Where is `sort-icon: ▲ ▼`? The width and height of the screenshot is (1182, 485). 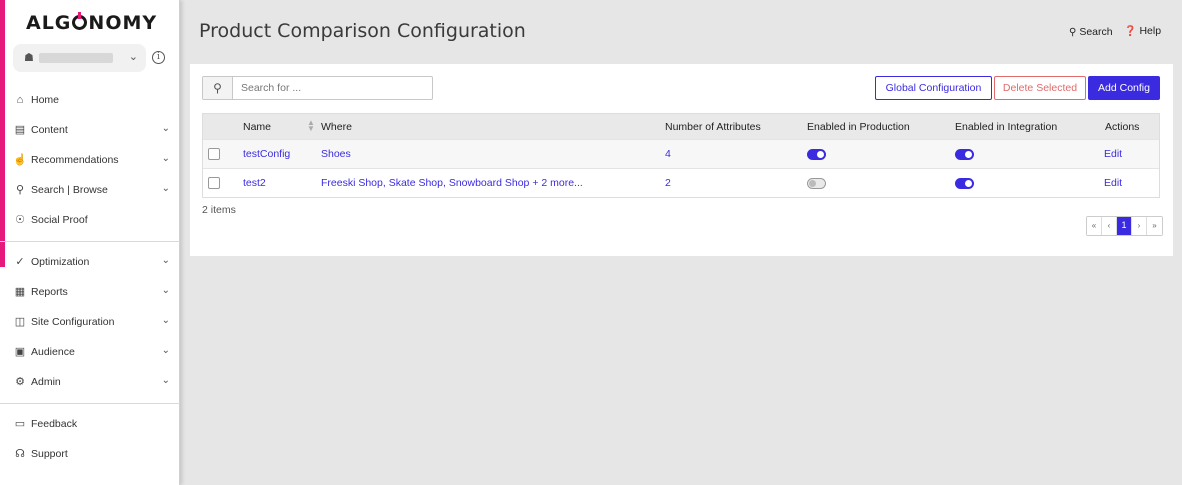
sort-icon: ▲ ▼ is located at coordinates (311, 126).